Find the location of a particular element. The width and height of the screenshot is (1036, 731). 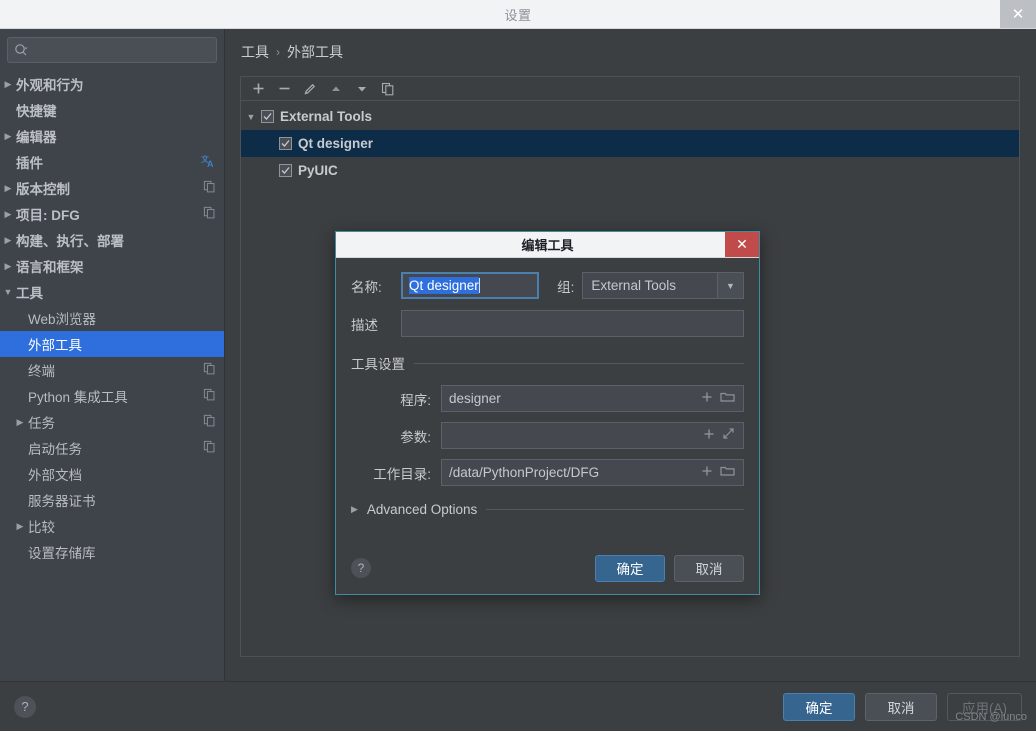

search-container is located at coordinates (112, 49).